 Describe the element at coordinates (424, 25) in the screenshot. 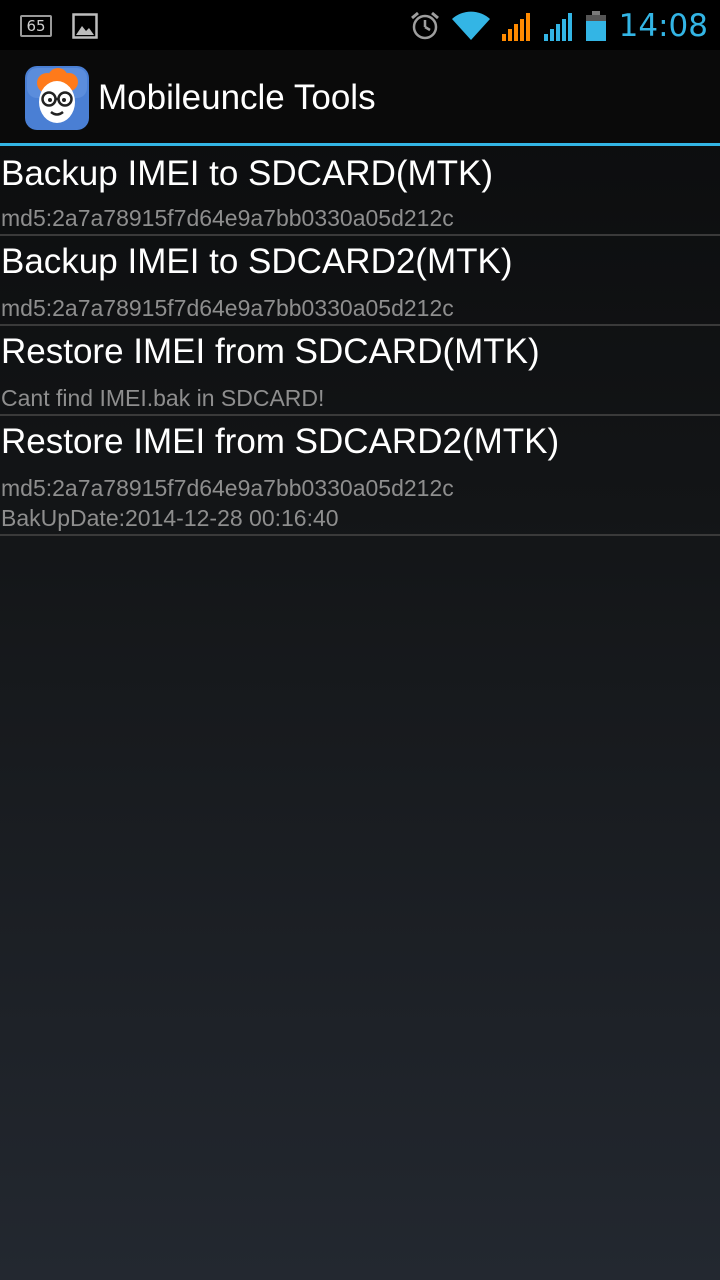

I see `alarm-icon` at that location.